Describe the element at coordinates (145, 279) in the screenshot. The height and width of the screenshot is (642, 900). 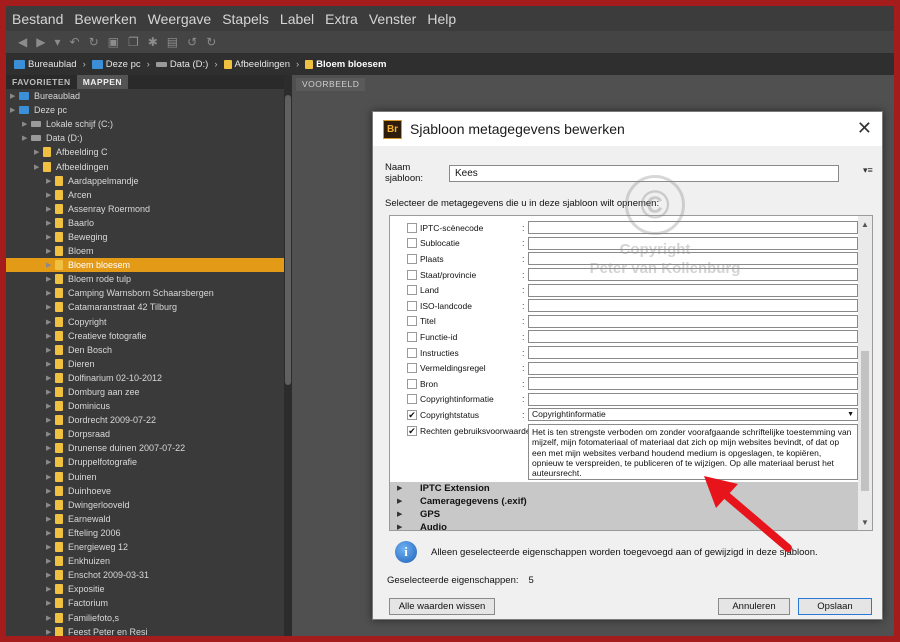
I see `tree-item: ▶ Bloem rode tulp` at that location.